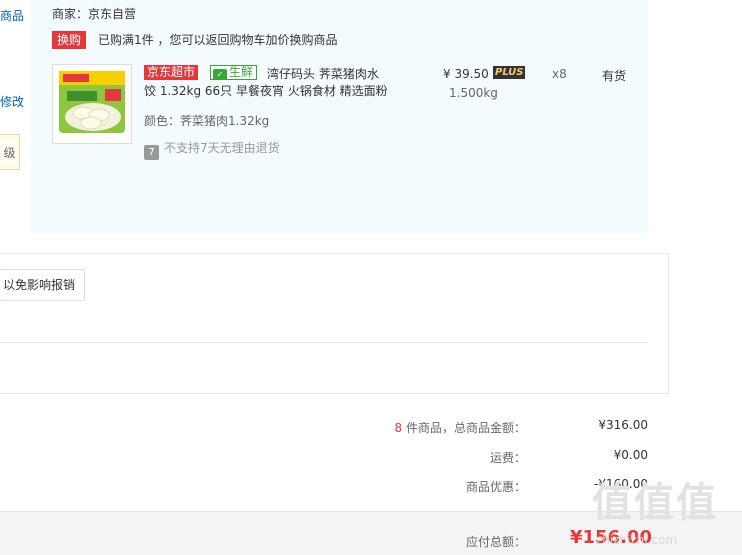  Describe the element at coordinates (94, 14) in the screenshot. I see `merchant-name: 商家：京东自营` at that location.